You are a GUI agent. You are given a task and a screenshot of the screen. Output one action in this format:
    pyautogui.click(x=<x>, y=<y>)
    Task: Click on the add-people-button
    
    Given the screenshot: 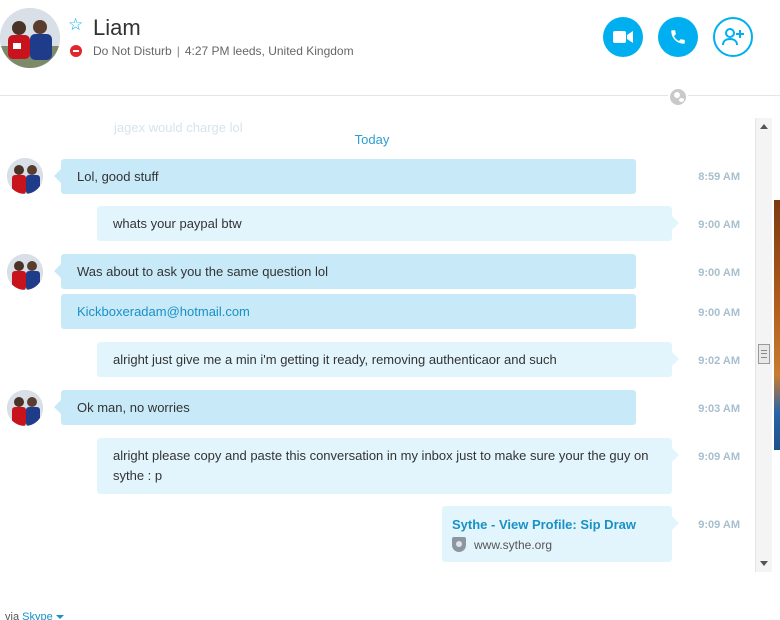 What is the action you would take?
    pyautogui.click(x=733, y=37)
    